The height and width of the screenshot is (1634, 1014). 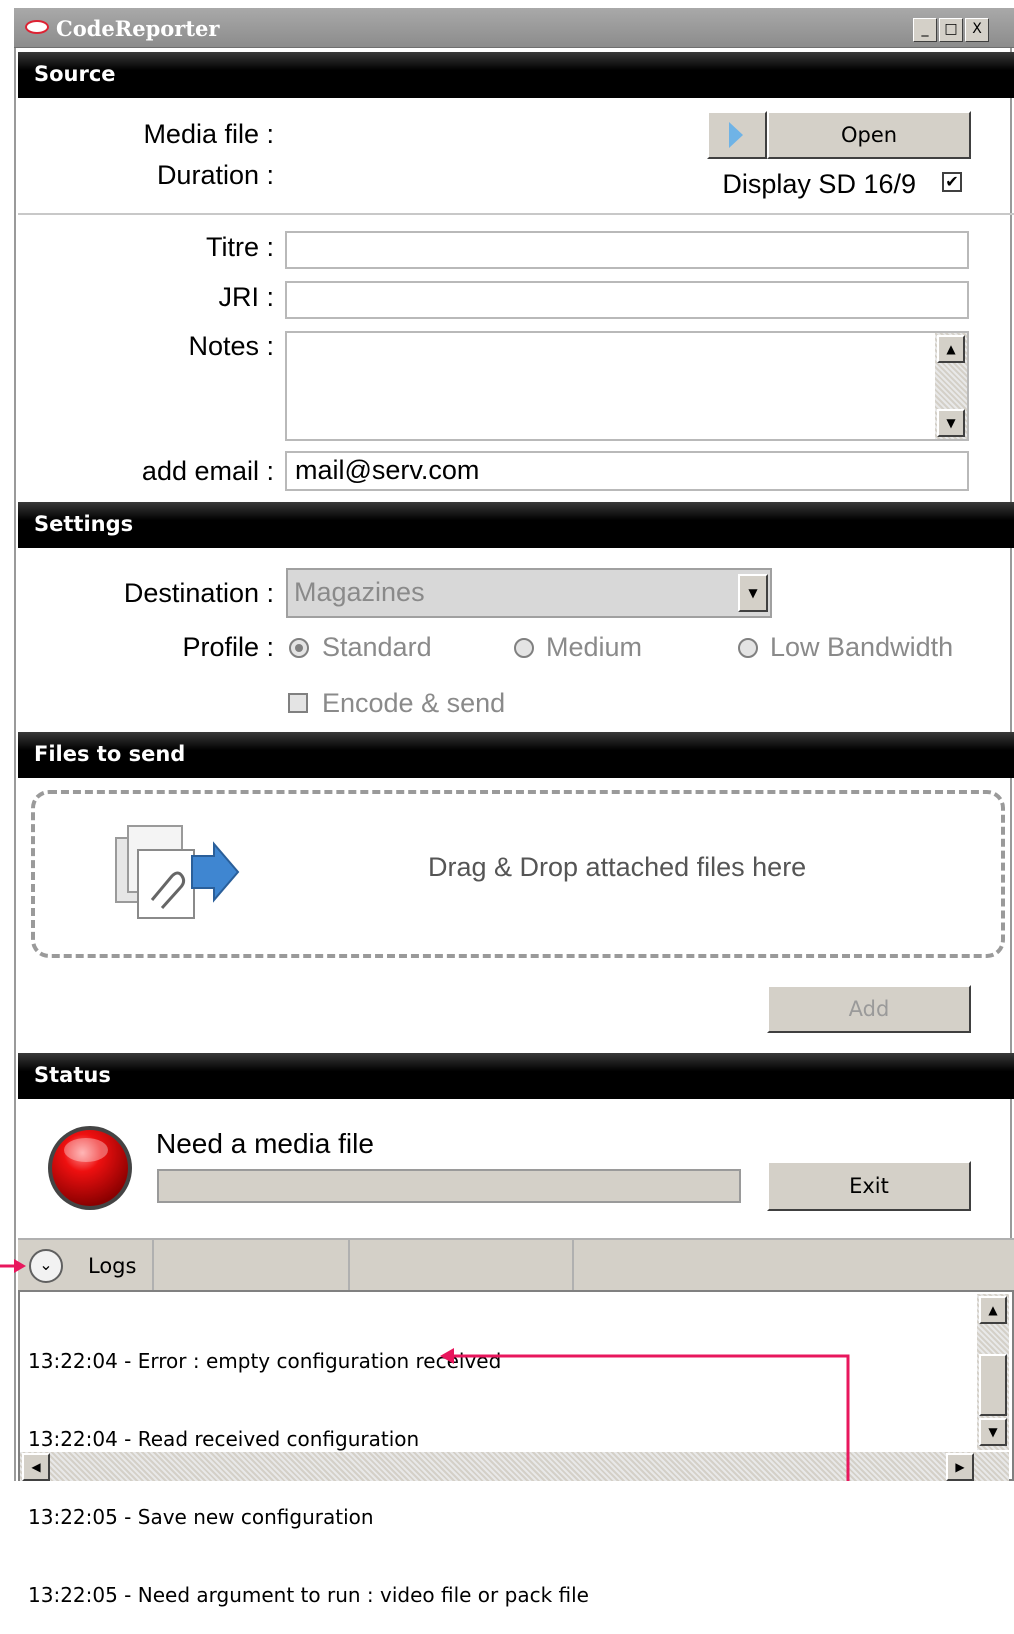 I want to click on divider, so click(x=516, y=214).